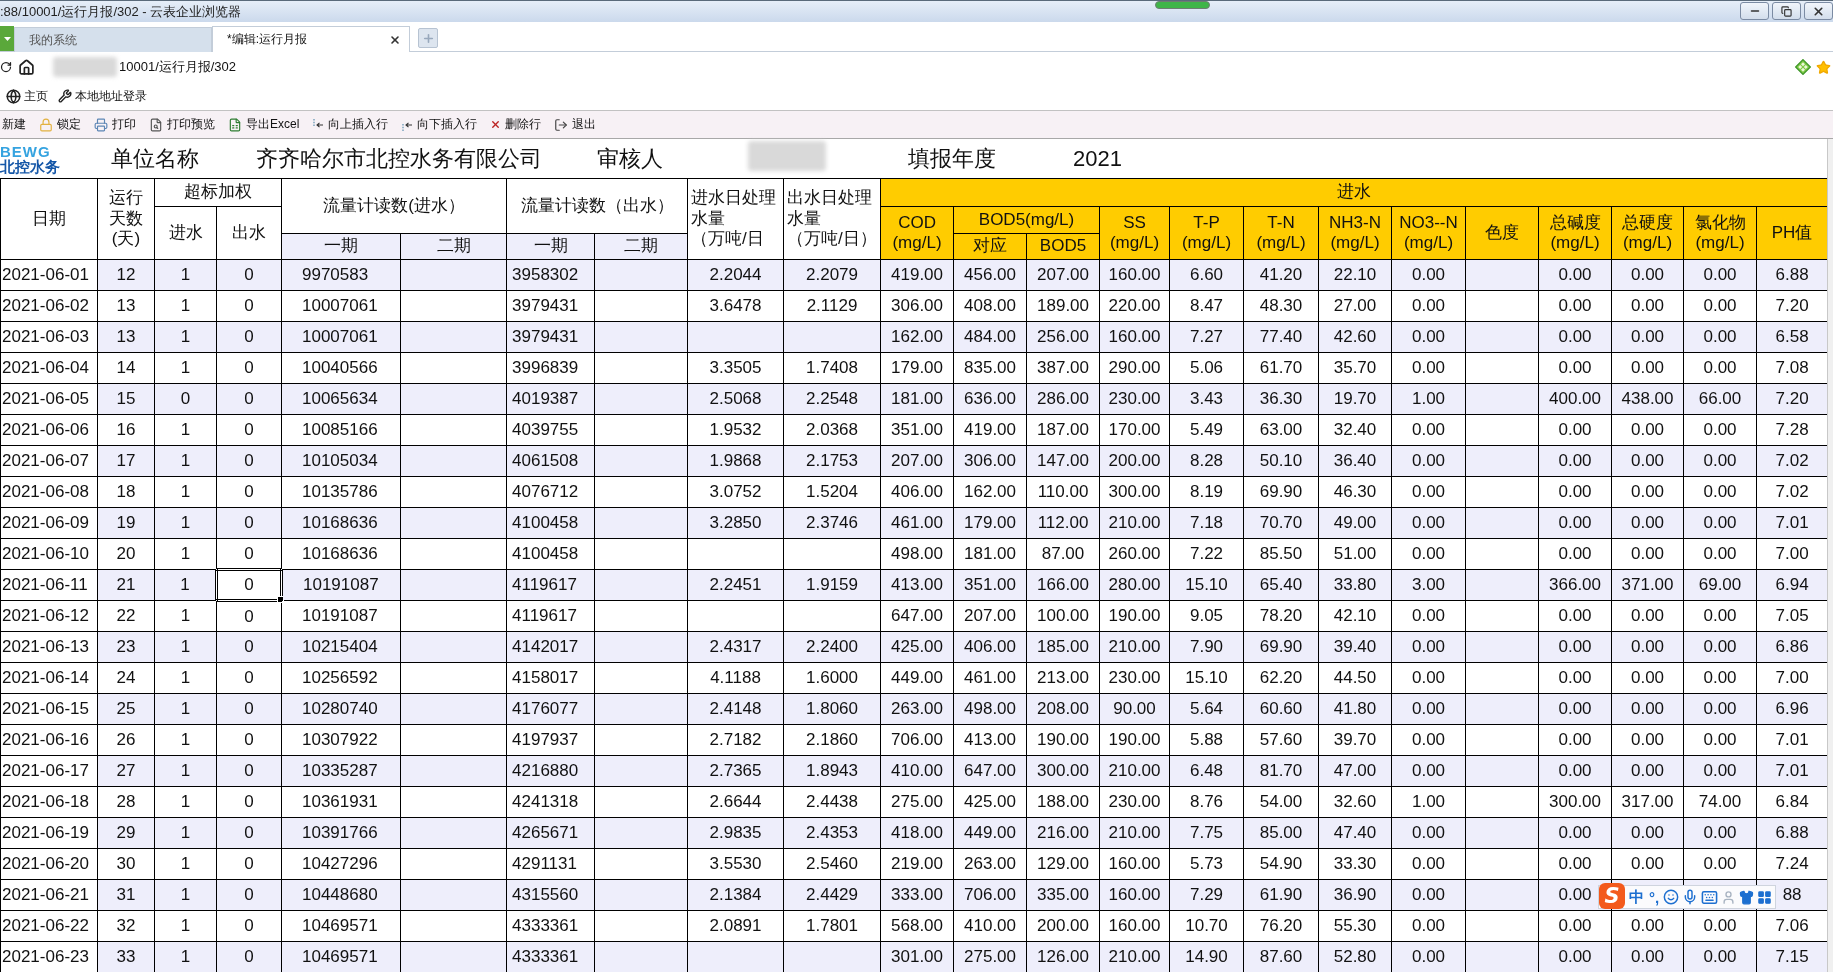  I want to click on tab: *编辑:运行月报, so click(311, 39).